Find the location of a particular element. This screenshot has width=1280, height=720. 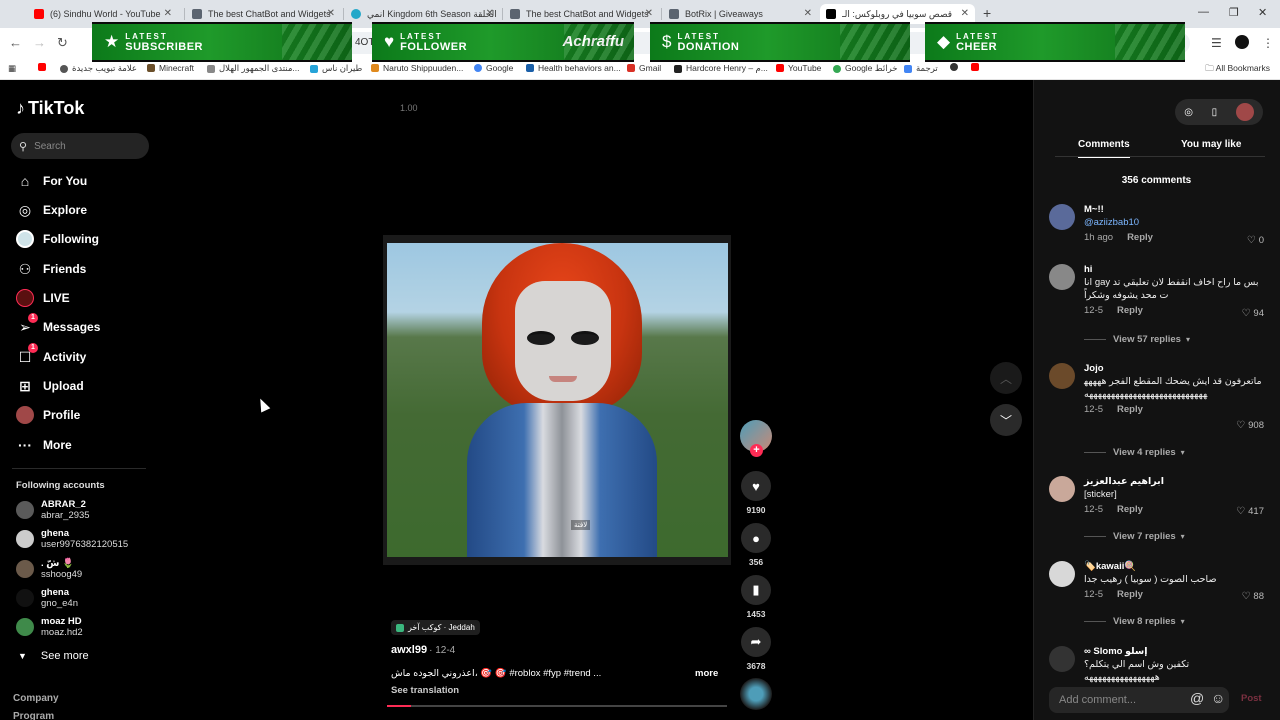

save-button: ▮ 1453 is located at coordinates (756, 597).